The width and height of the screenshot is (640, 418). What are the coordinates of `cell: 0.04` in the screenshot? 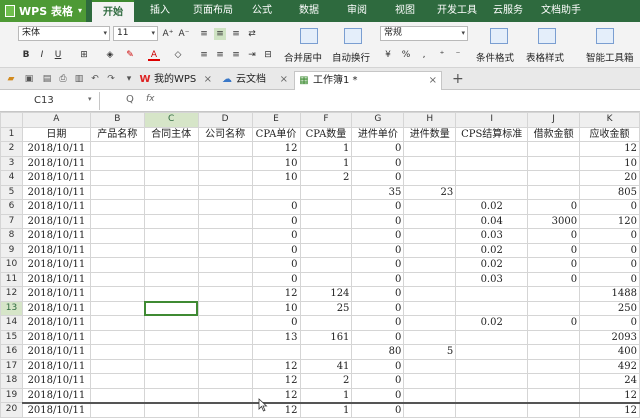 It's located at (492, 221).